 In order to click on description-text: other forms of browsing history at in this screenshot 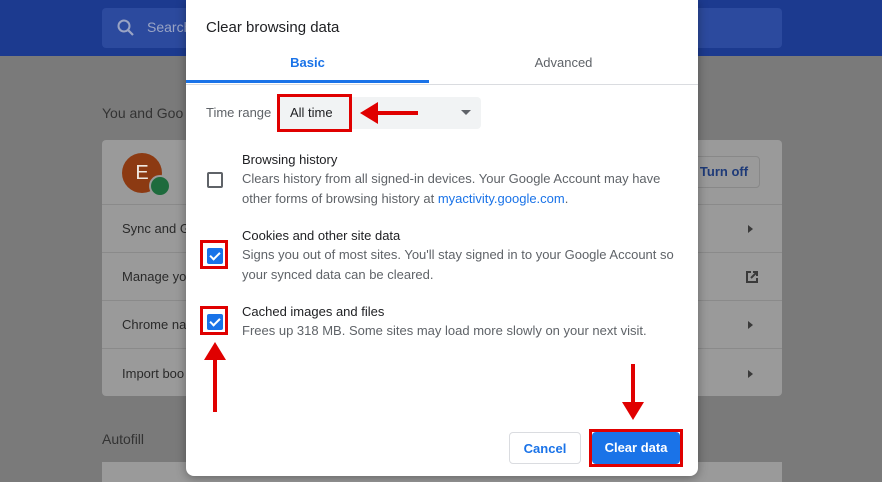, I will do `click(340, 198)`.